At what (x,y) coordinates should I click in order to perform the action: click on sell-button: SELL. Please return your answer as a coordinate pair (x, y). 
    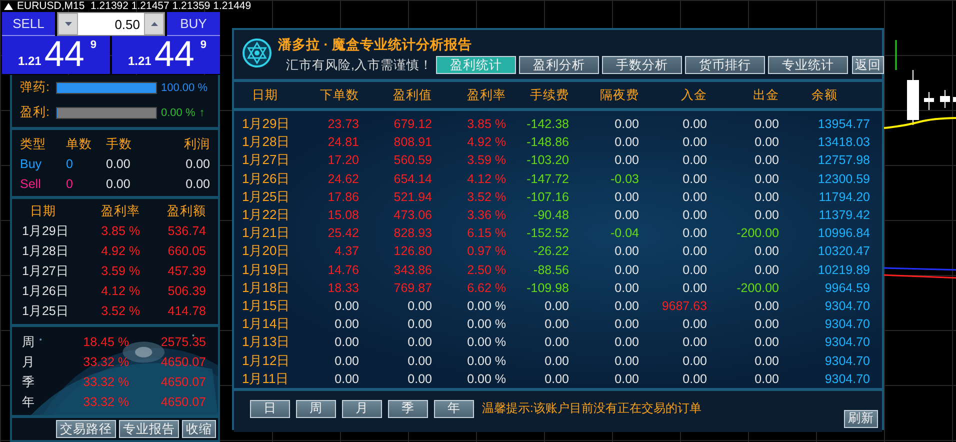
    Looking at the image, I should click on (28, 24).